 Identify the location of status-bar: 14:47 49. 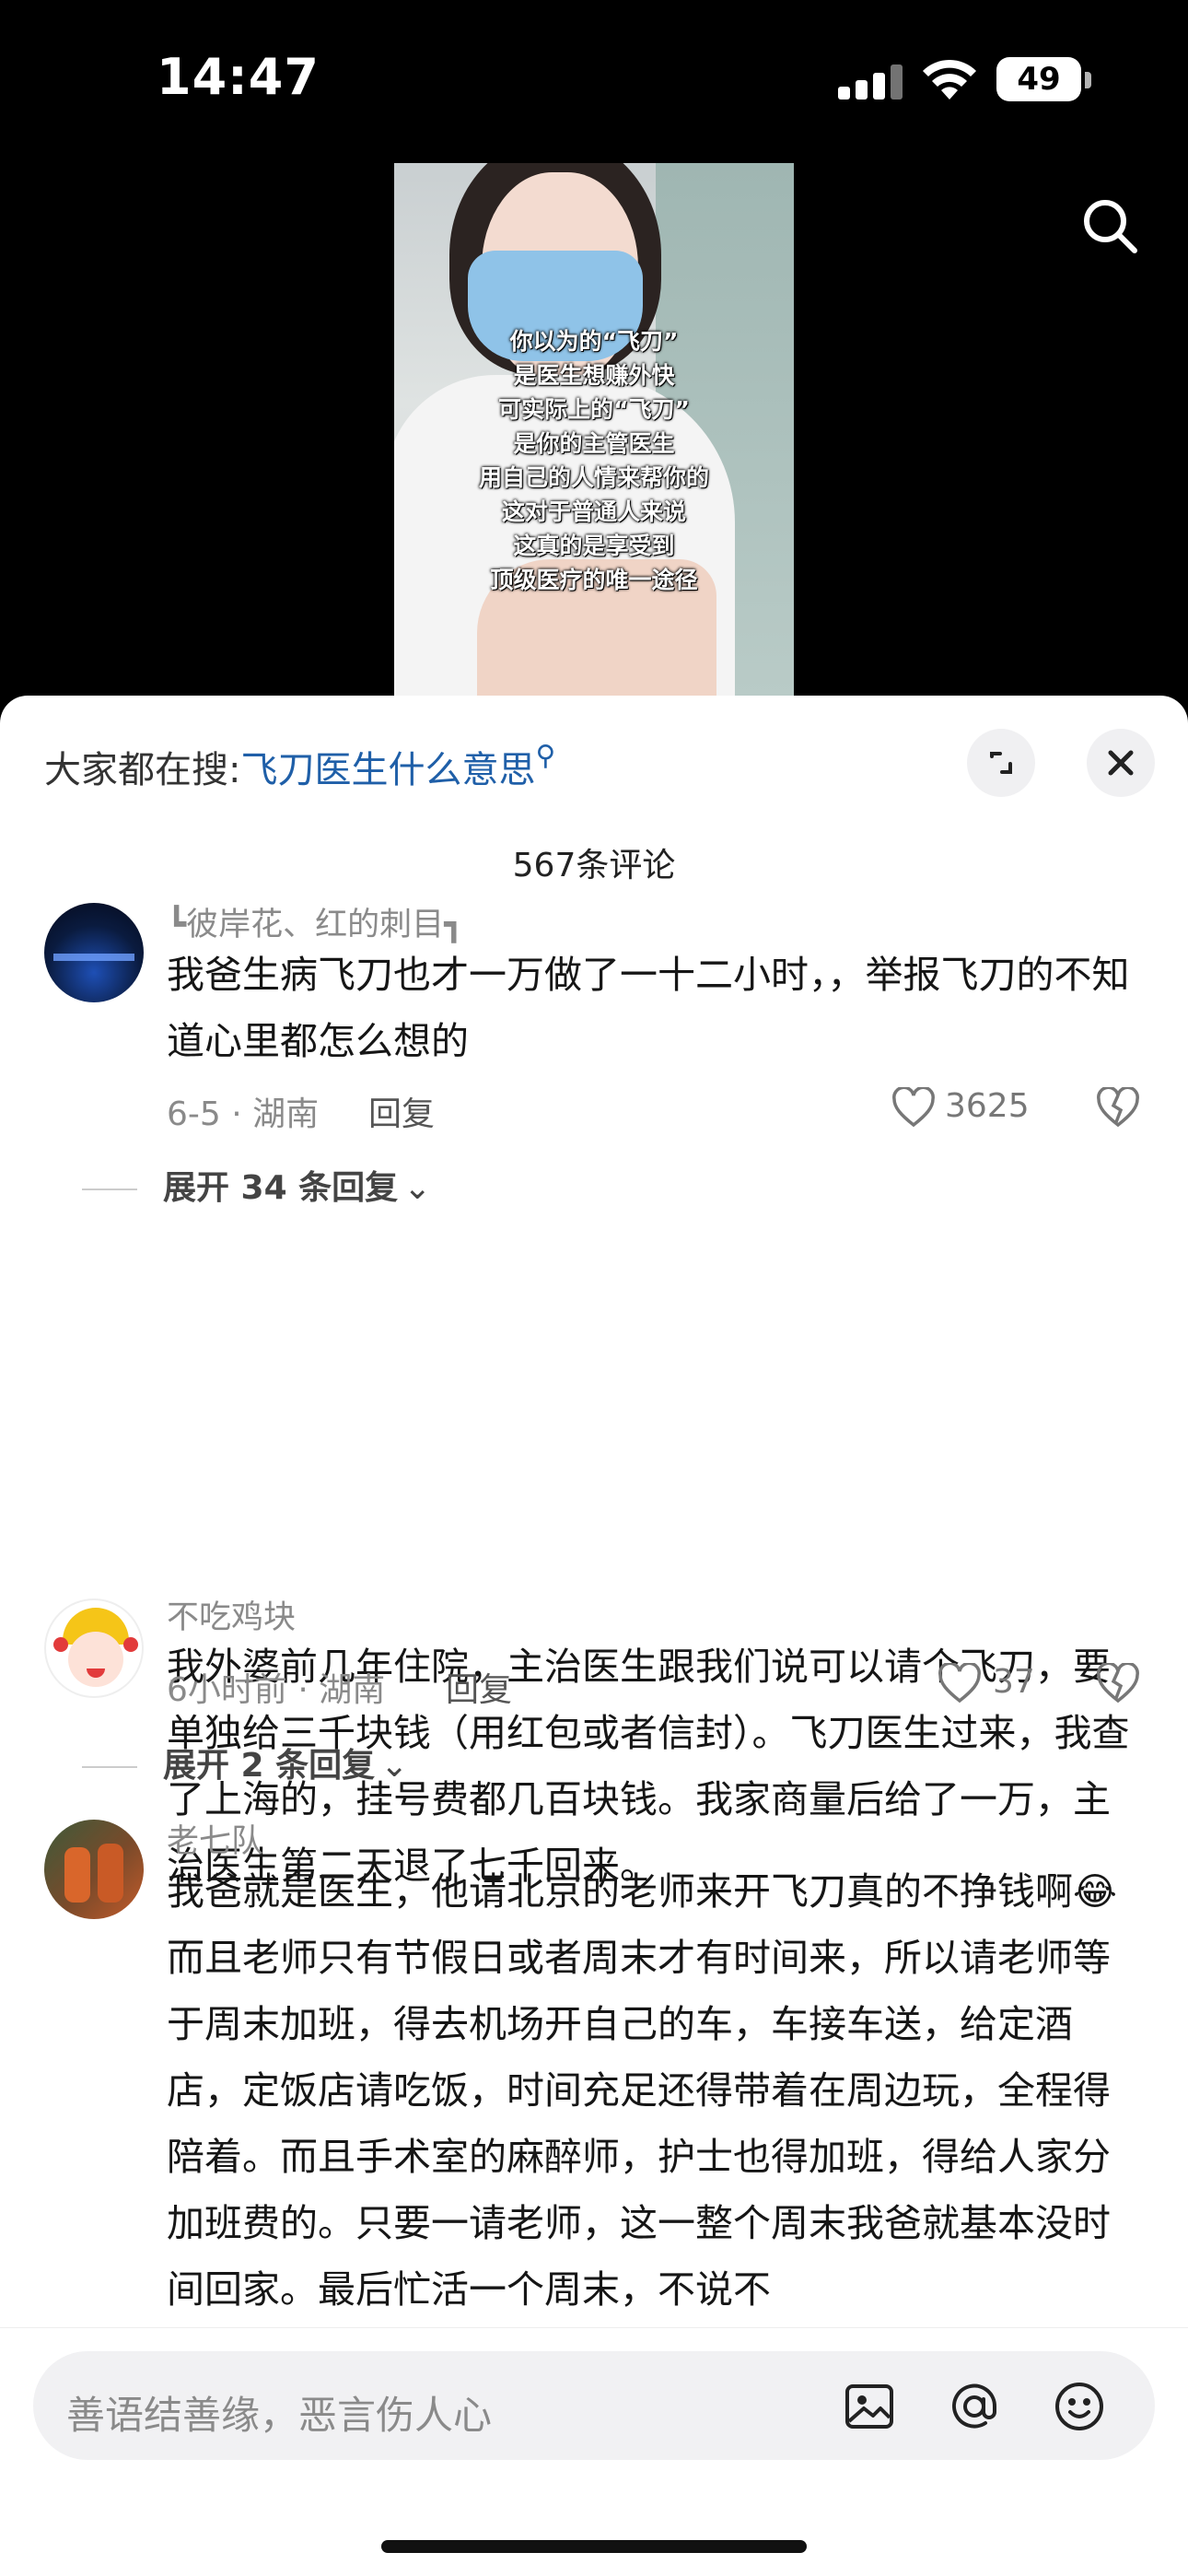
(594, 78).